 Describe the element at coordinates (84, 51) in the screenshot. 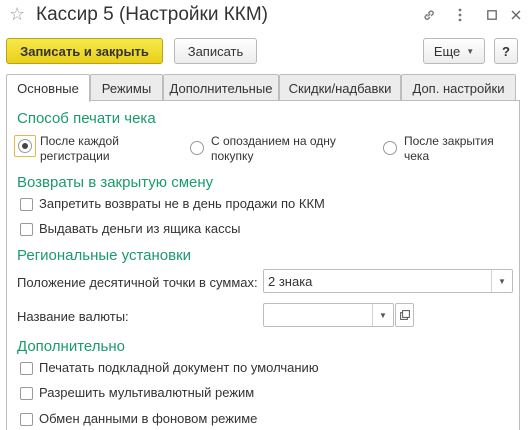

I see `save-and-close-button: Записать и закрыть` at that location.